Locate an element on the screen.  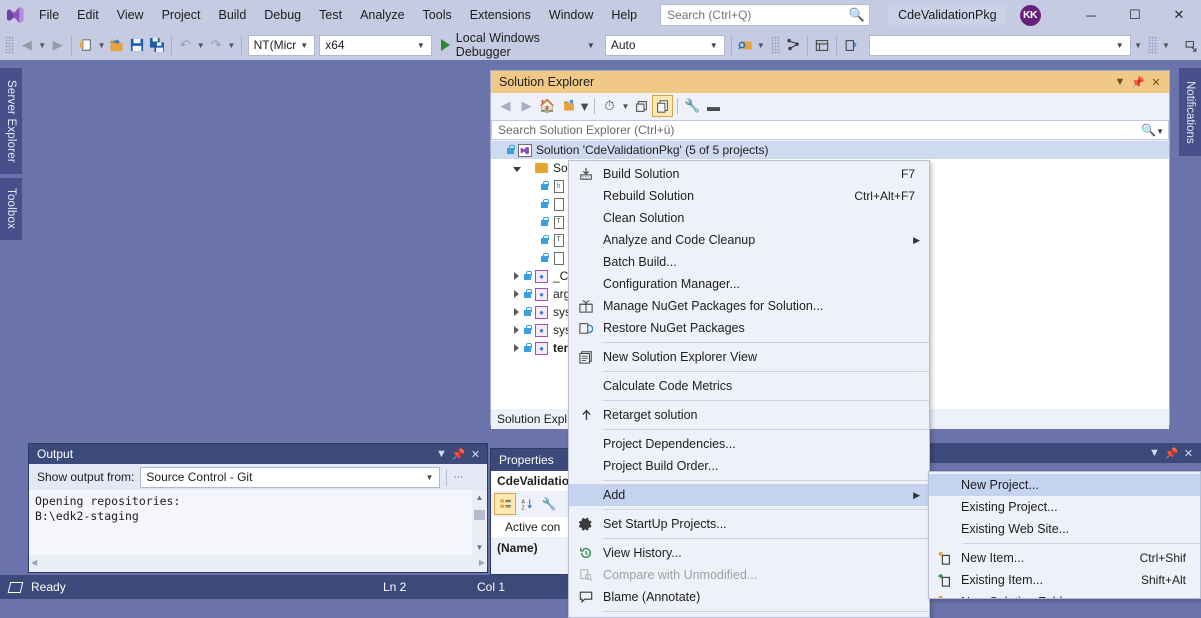
output-close-icon: ✕ is located at coordinates (475, 454).